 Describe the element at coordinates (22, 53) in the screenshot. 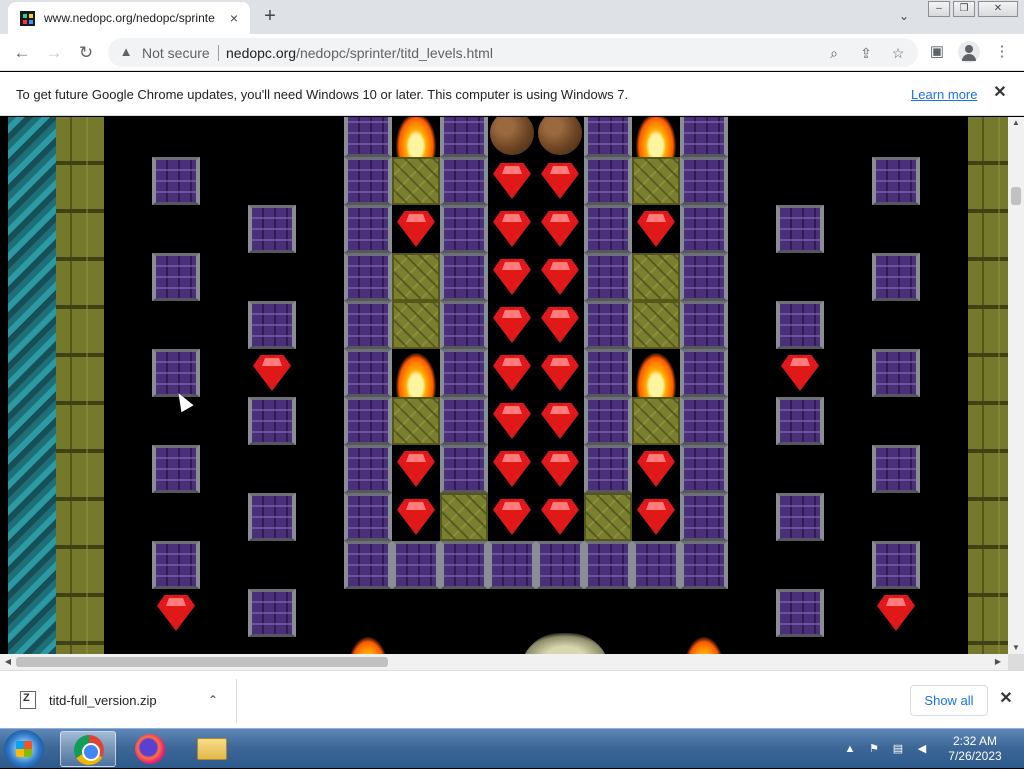

I see `back-icon: ←` at that location.